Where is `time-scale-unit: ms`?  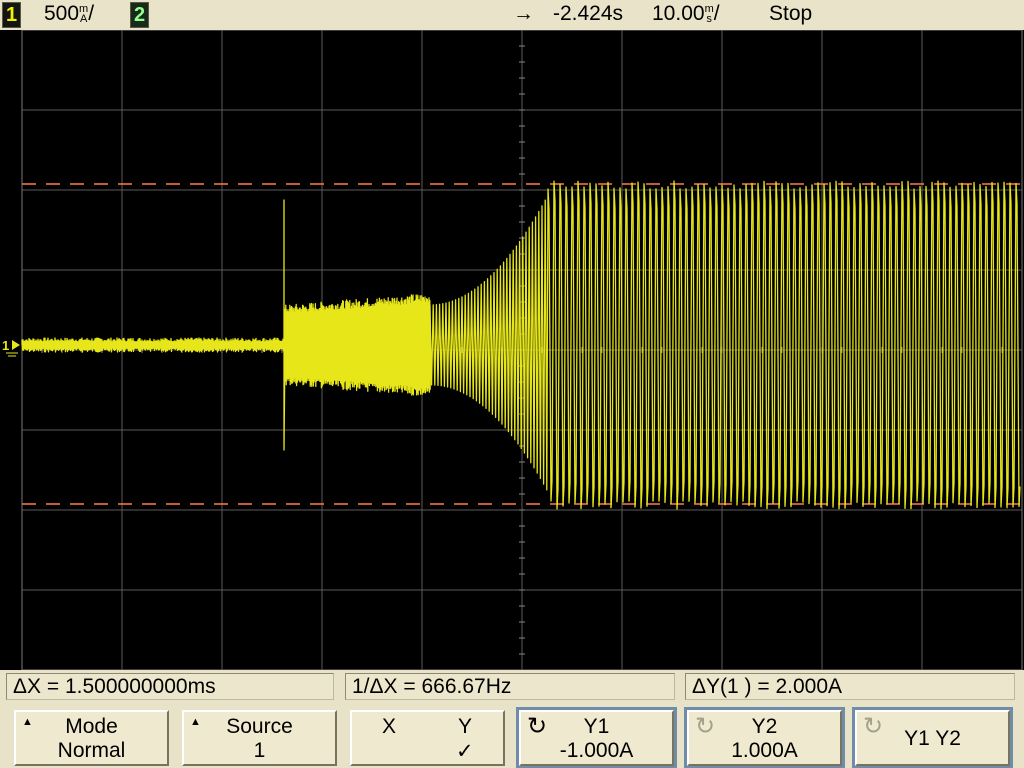 time-scale-unit: ms is located at coordinates (709, 14).